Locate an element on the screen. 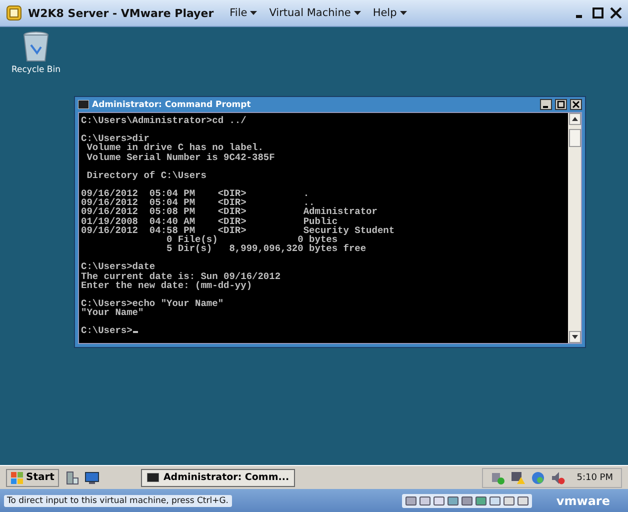  vmware-logo: vmware is located at coordinates (583, 501).